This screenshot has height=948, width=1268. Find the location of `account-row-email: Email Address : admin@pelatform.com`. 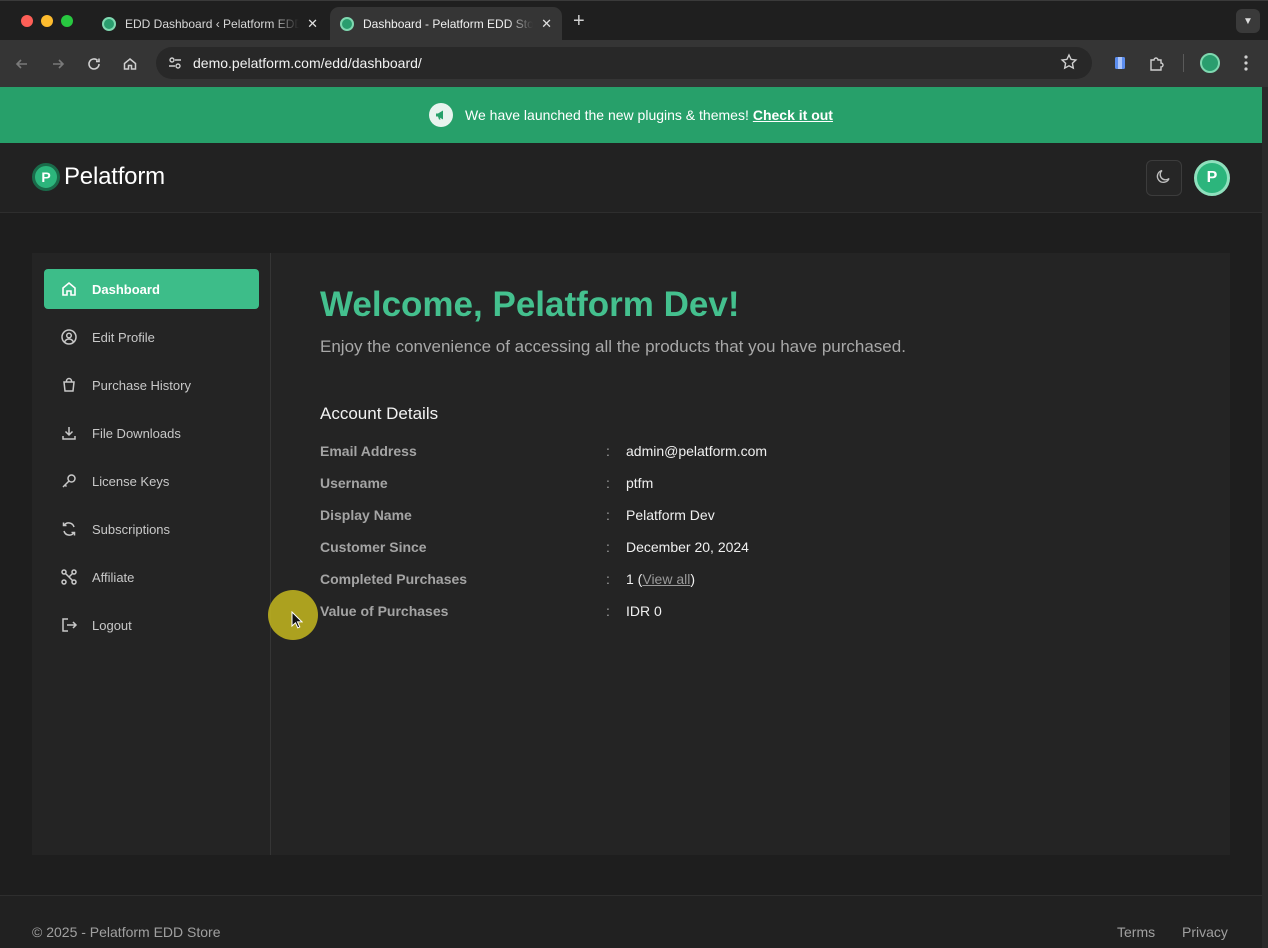

account-row-email: Email Address : admin@pelatform.com is located at coordinates (670, 453).